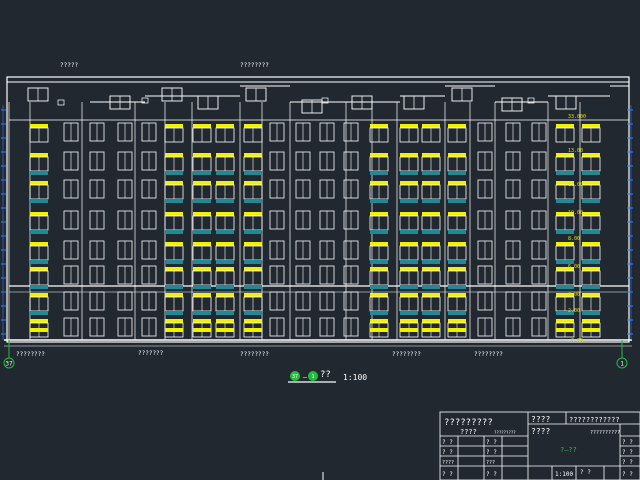 The height and width of the screenshot is (480, 640). What do you see at coordinates (564, 474) in the screenshot?
I see `title-scale: 1:100` at bounding box center [564, 474].